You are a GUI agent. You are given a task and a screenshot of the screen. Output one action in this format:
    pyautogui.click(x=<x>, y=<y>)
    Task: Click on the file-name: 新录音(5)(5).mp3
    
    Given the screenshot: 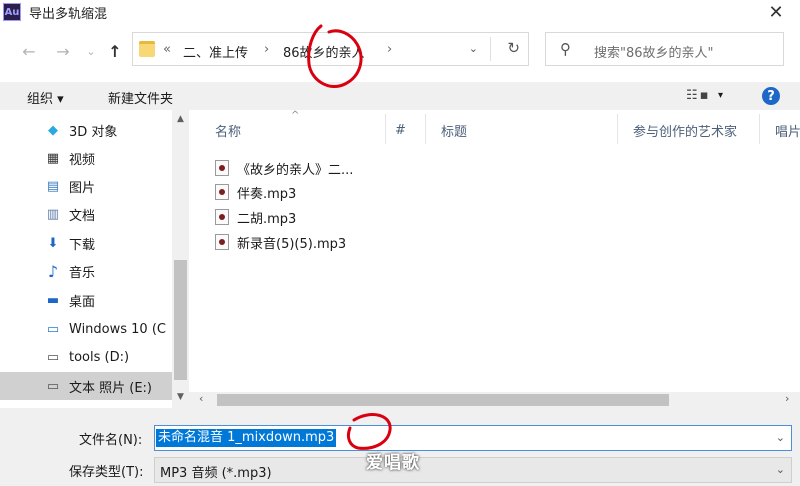 What is the action you would take?
    pyautogui.click(x=292, y=244)
    